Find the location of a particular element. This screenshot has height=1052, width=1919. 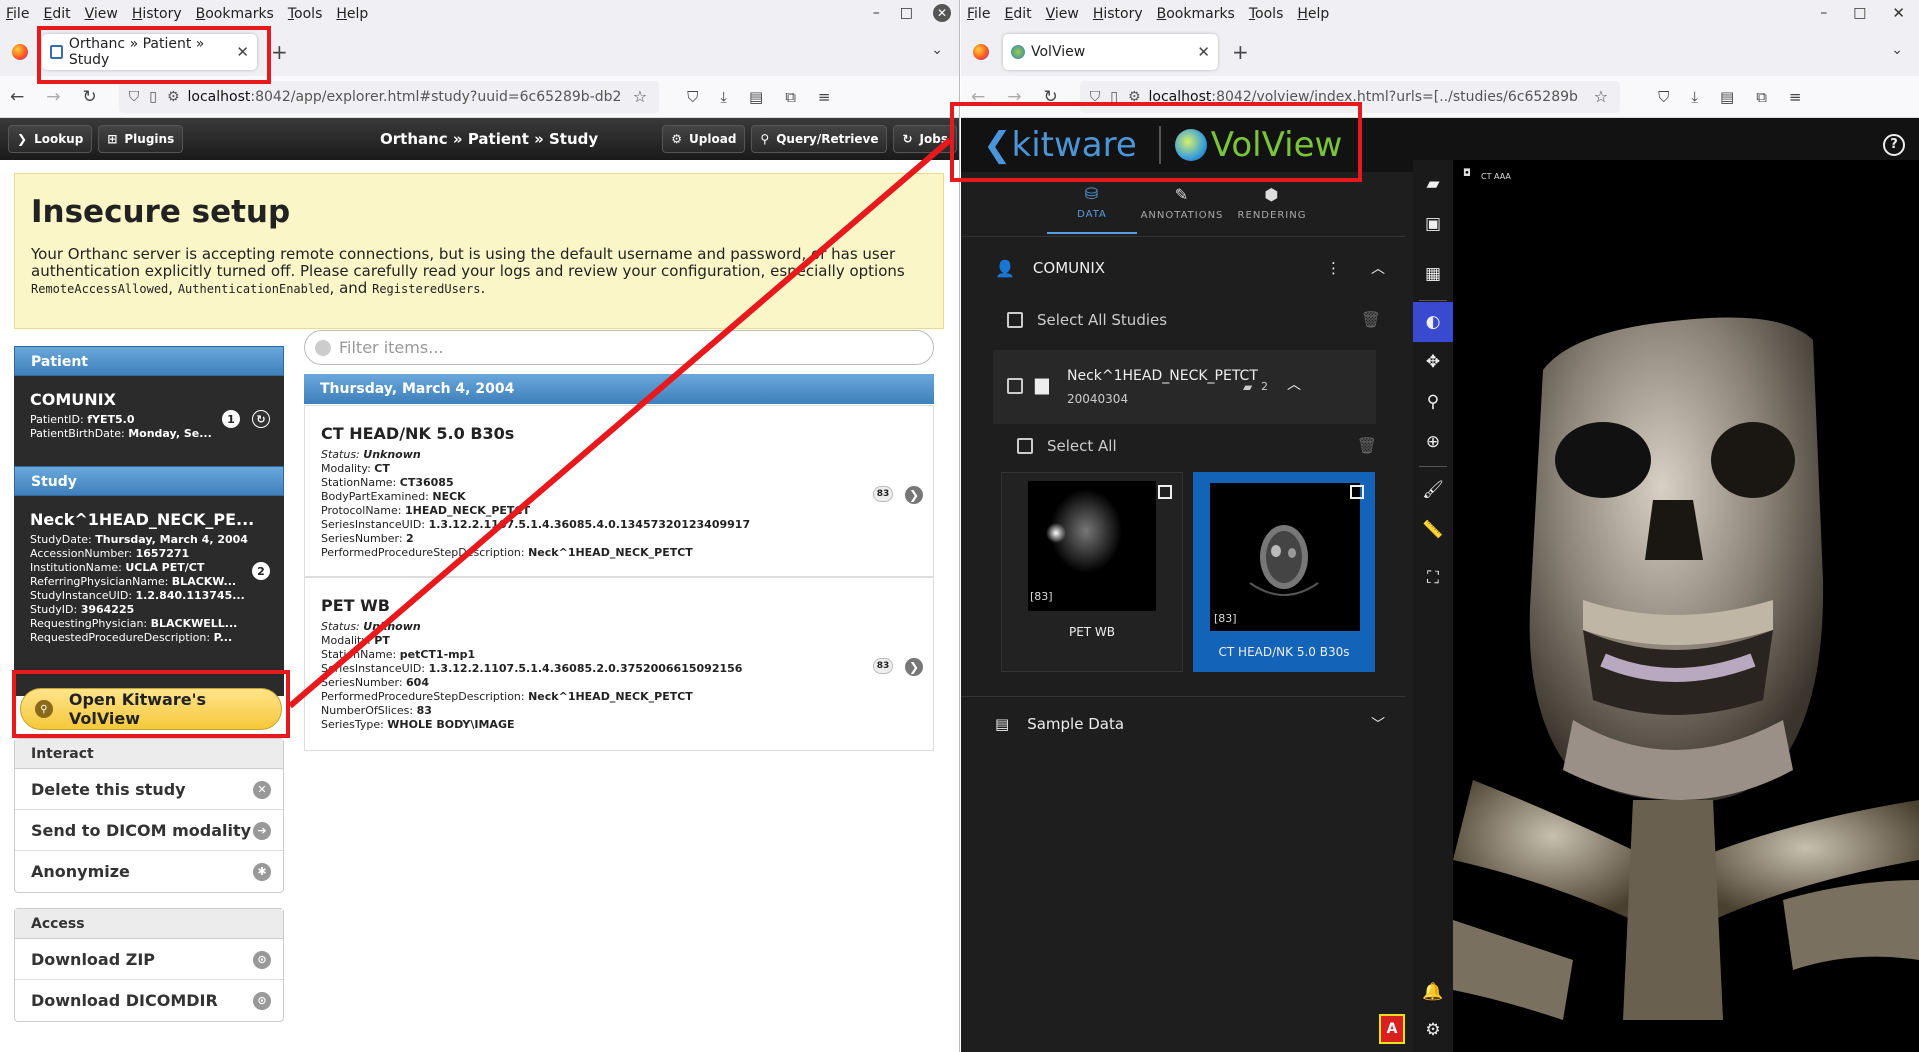

sample-data-row: ▤ Sample Data ﹀ is located at coordinates (1190, 724).